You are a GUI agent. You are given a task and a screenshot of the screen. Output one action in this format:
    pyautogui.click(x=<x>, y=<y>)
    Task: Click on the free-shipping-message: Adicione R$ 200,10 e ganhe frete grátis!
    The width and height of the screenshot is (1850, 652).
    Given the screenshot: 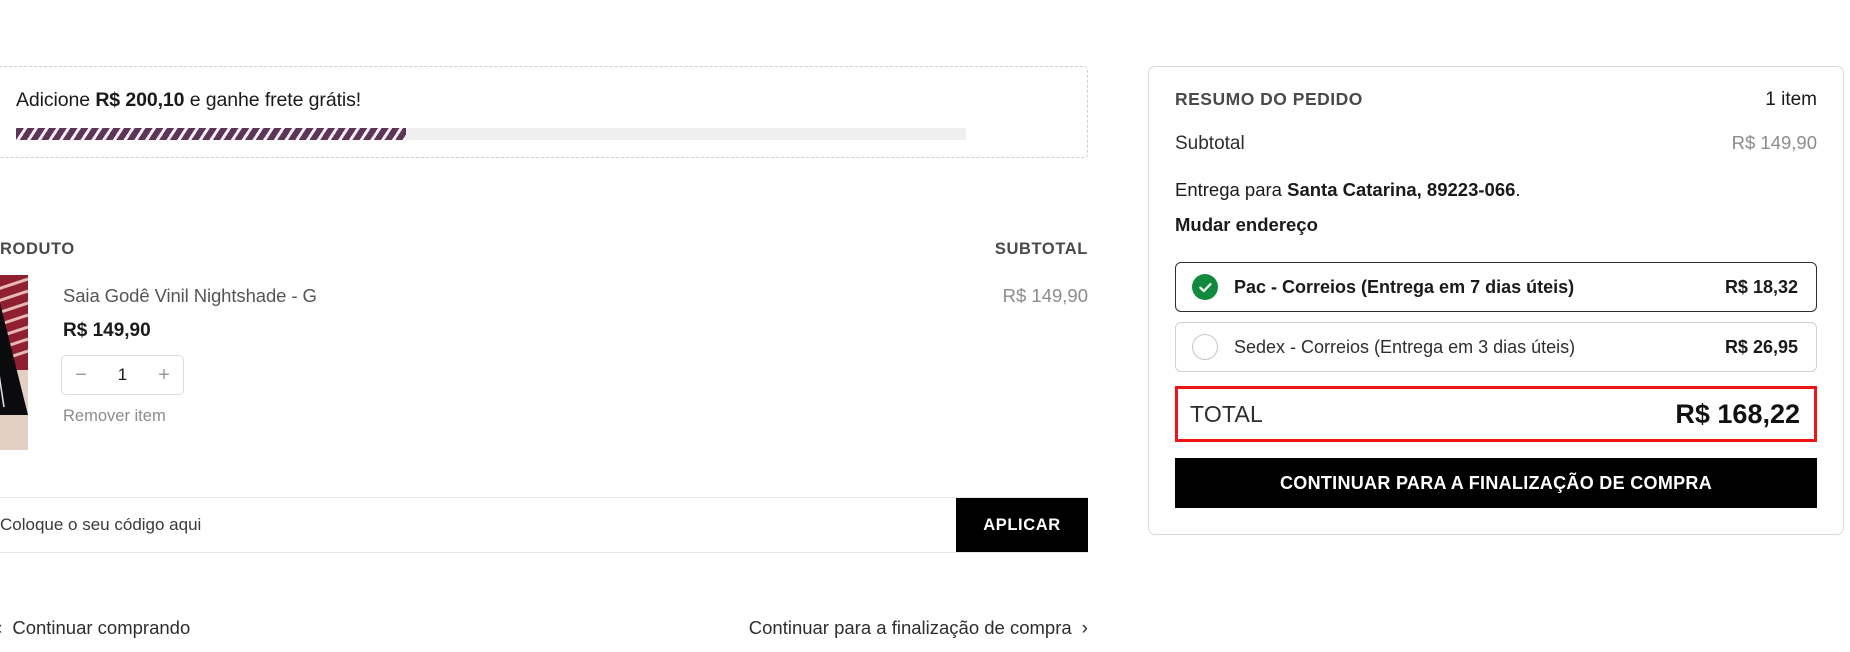 What is the action you would take?
    pyautogui.click(x=188, y=100)
    